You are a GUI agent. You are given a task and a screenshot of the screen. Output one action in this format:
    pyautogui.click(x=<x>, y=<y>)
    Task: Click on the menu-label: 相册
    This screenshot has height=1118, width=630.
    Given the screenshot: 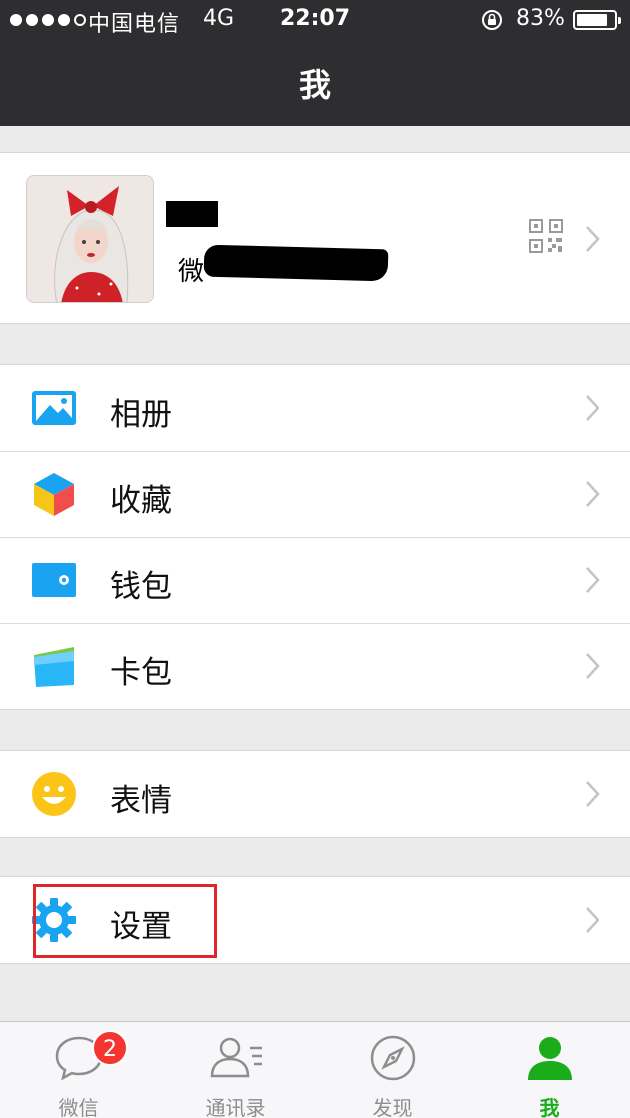 What is the action you would take?
    pyautogui.click(x=141, y=415)
    